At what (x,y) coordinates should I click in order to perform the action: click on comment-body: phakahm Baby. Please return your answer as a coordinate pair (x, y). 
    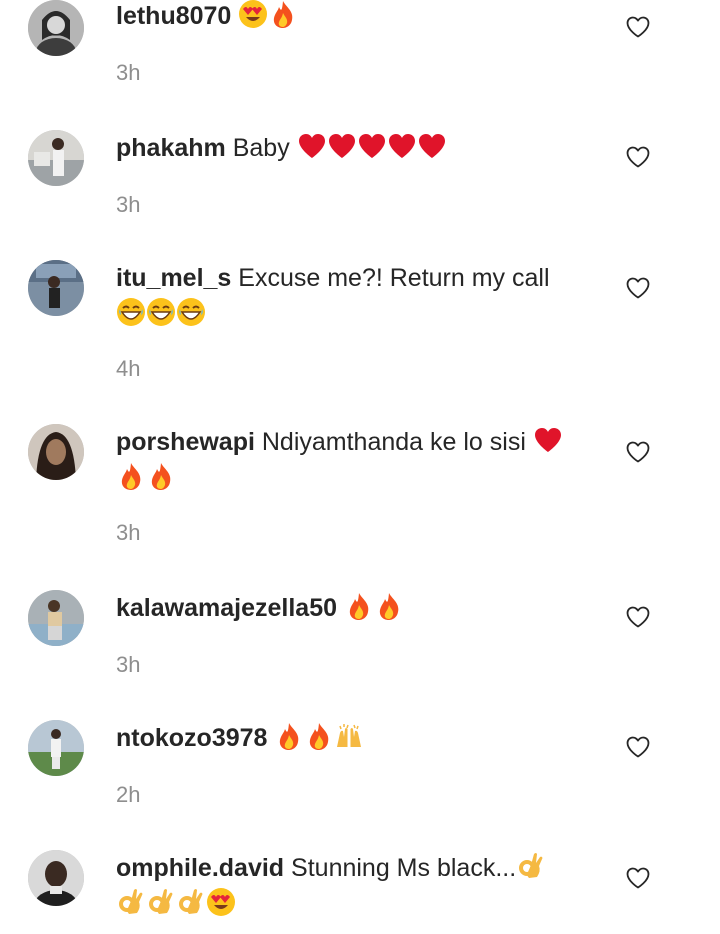
    Looking at the image, I should click on (356, 148).